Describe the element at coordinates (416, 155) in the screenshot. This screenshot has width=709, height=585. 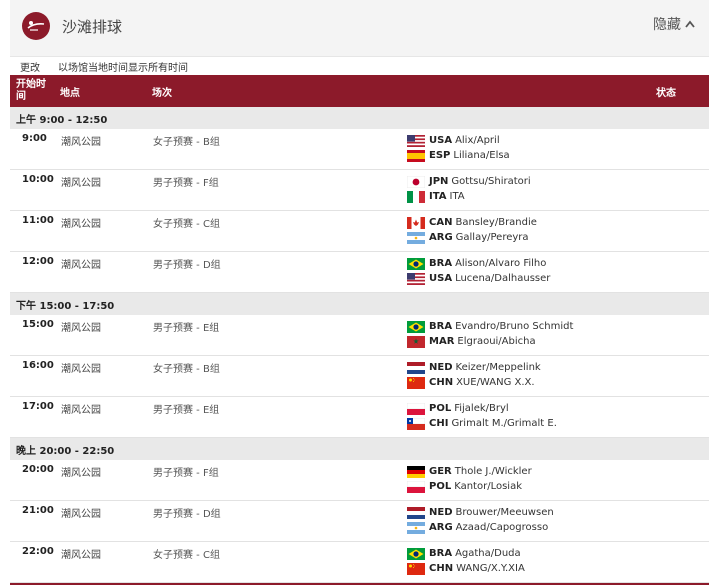
I see `flag-esp-icon` at that location.